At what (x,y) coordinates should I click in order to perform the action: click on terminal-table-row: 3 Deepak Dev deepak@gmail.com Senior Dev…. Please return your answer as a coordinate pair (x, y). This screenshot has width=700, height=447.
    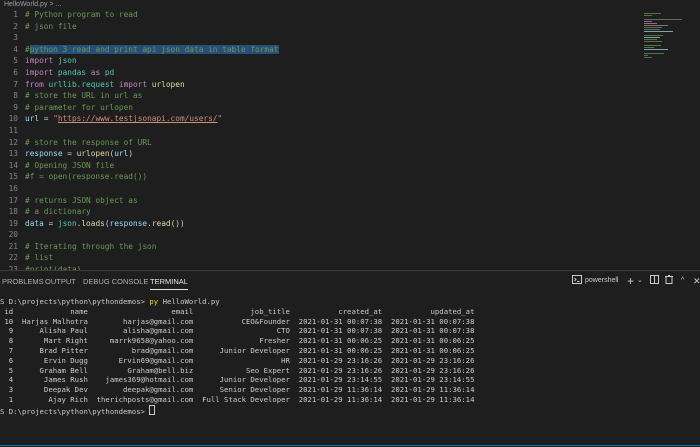
    Looking at the image, I should click on (237, 390).